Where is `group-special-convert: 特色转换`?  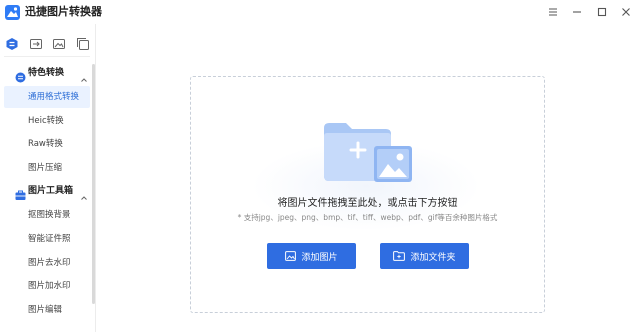 group-special-convert: 特色转换 is located at coordinates (46, 74).